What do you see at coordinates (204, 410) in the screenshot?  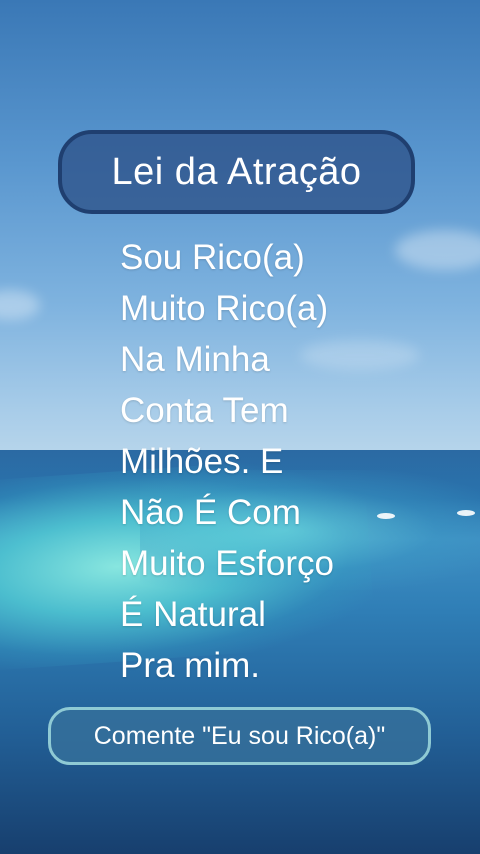 I see `affirmation-line: Conta Tem` at bounding box center [204, 410].